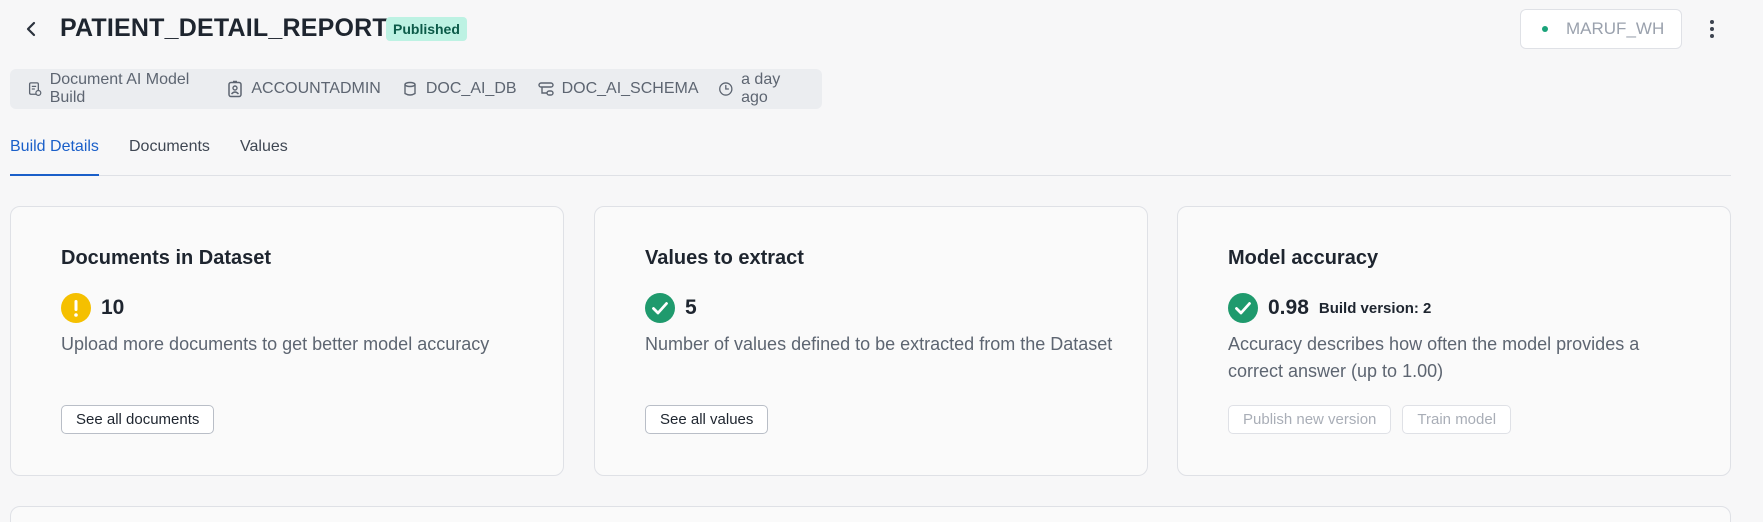 The width and height of the screenshot is (1763, 522). Describe the element at coordinates (235, 89) in the screenshot. I see `role-badge-icon` at that location.